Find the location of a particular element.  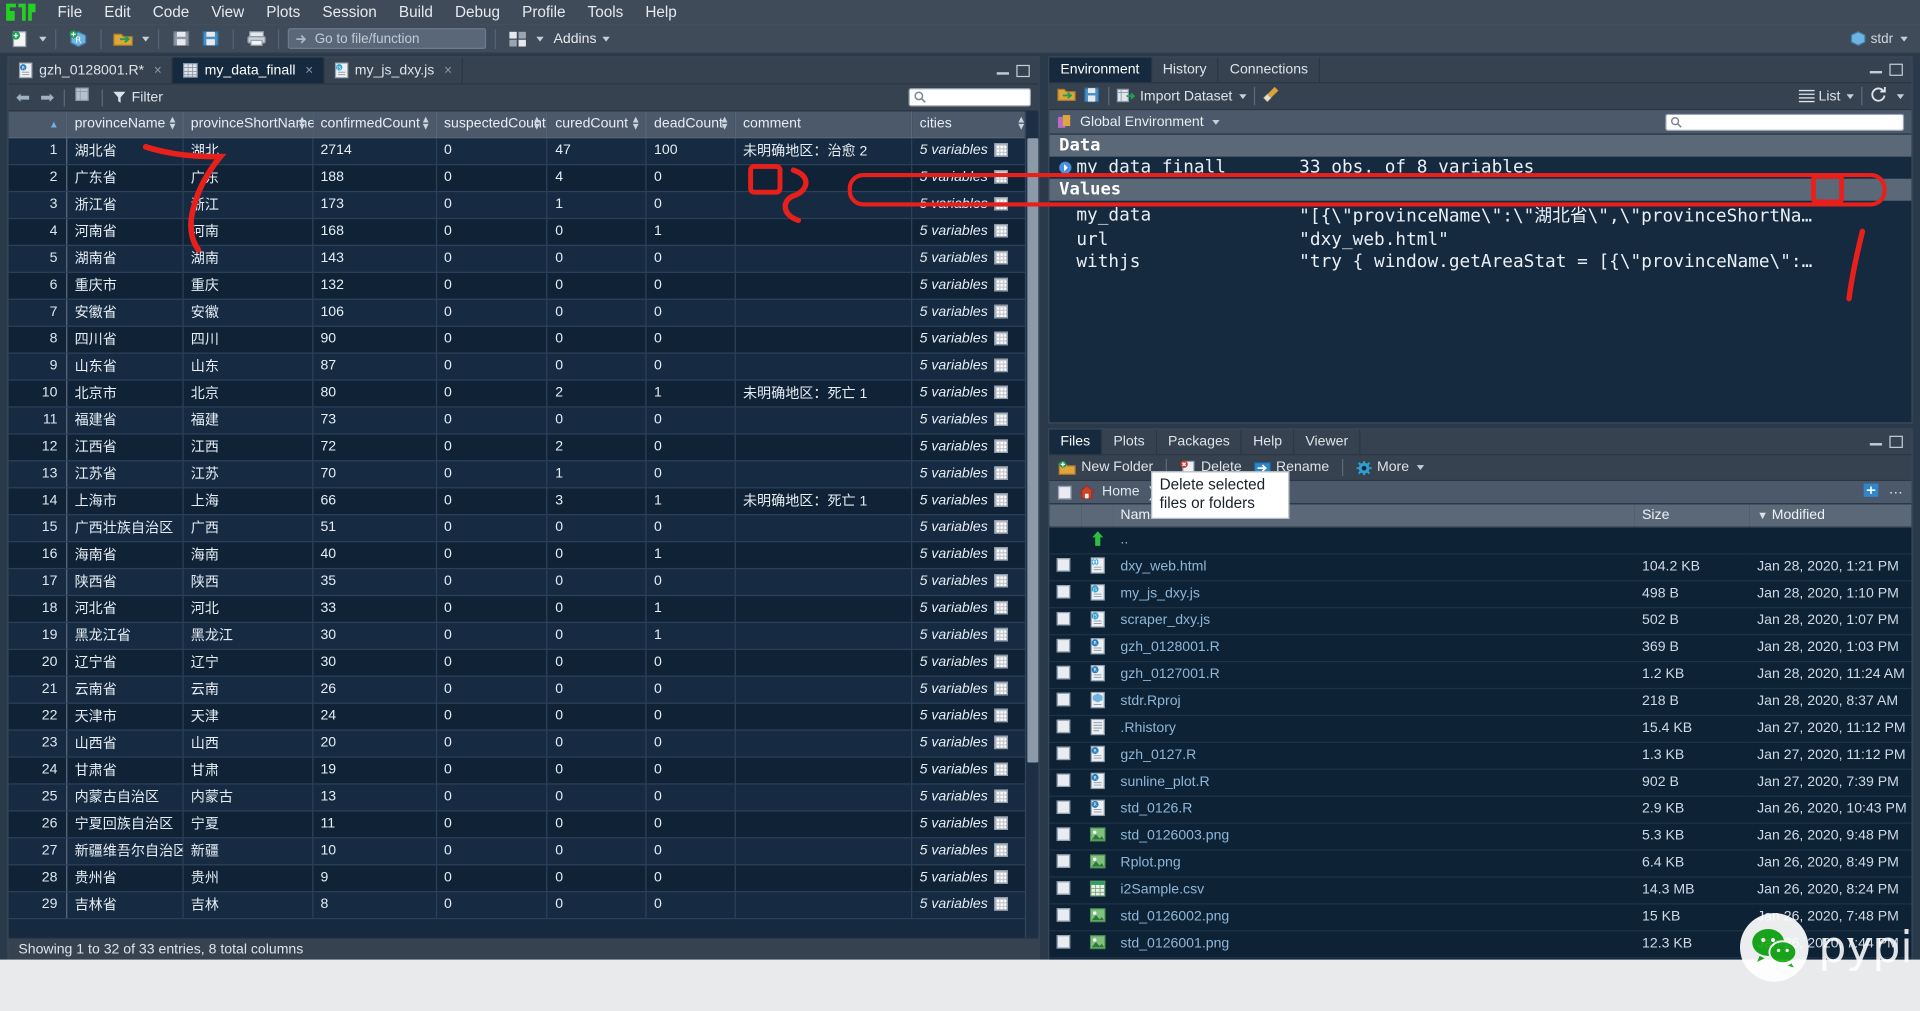

col-header-cities: cities ▲ ▼ is located at coordinates (972, 124).